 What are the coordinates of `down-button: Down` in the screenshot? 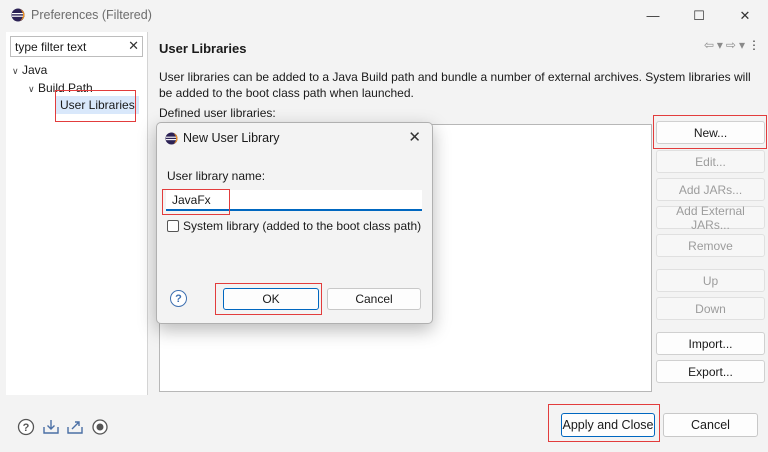 It's located at (710, 308).